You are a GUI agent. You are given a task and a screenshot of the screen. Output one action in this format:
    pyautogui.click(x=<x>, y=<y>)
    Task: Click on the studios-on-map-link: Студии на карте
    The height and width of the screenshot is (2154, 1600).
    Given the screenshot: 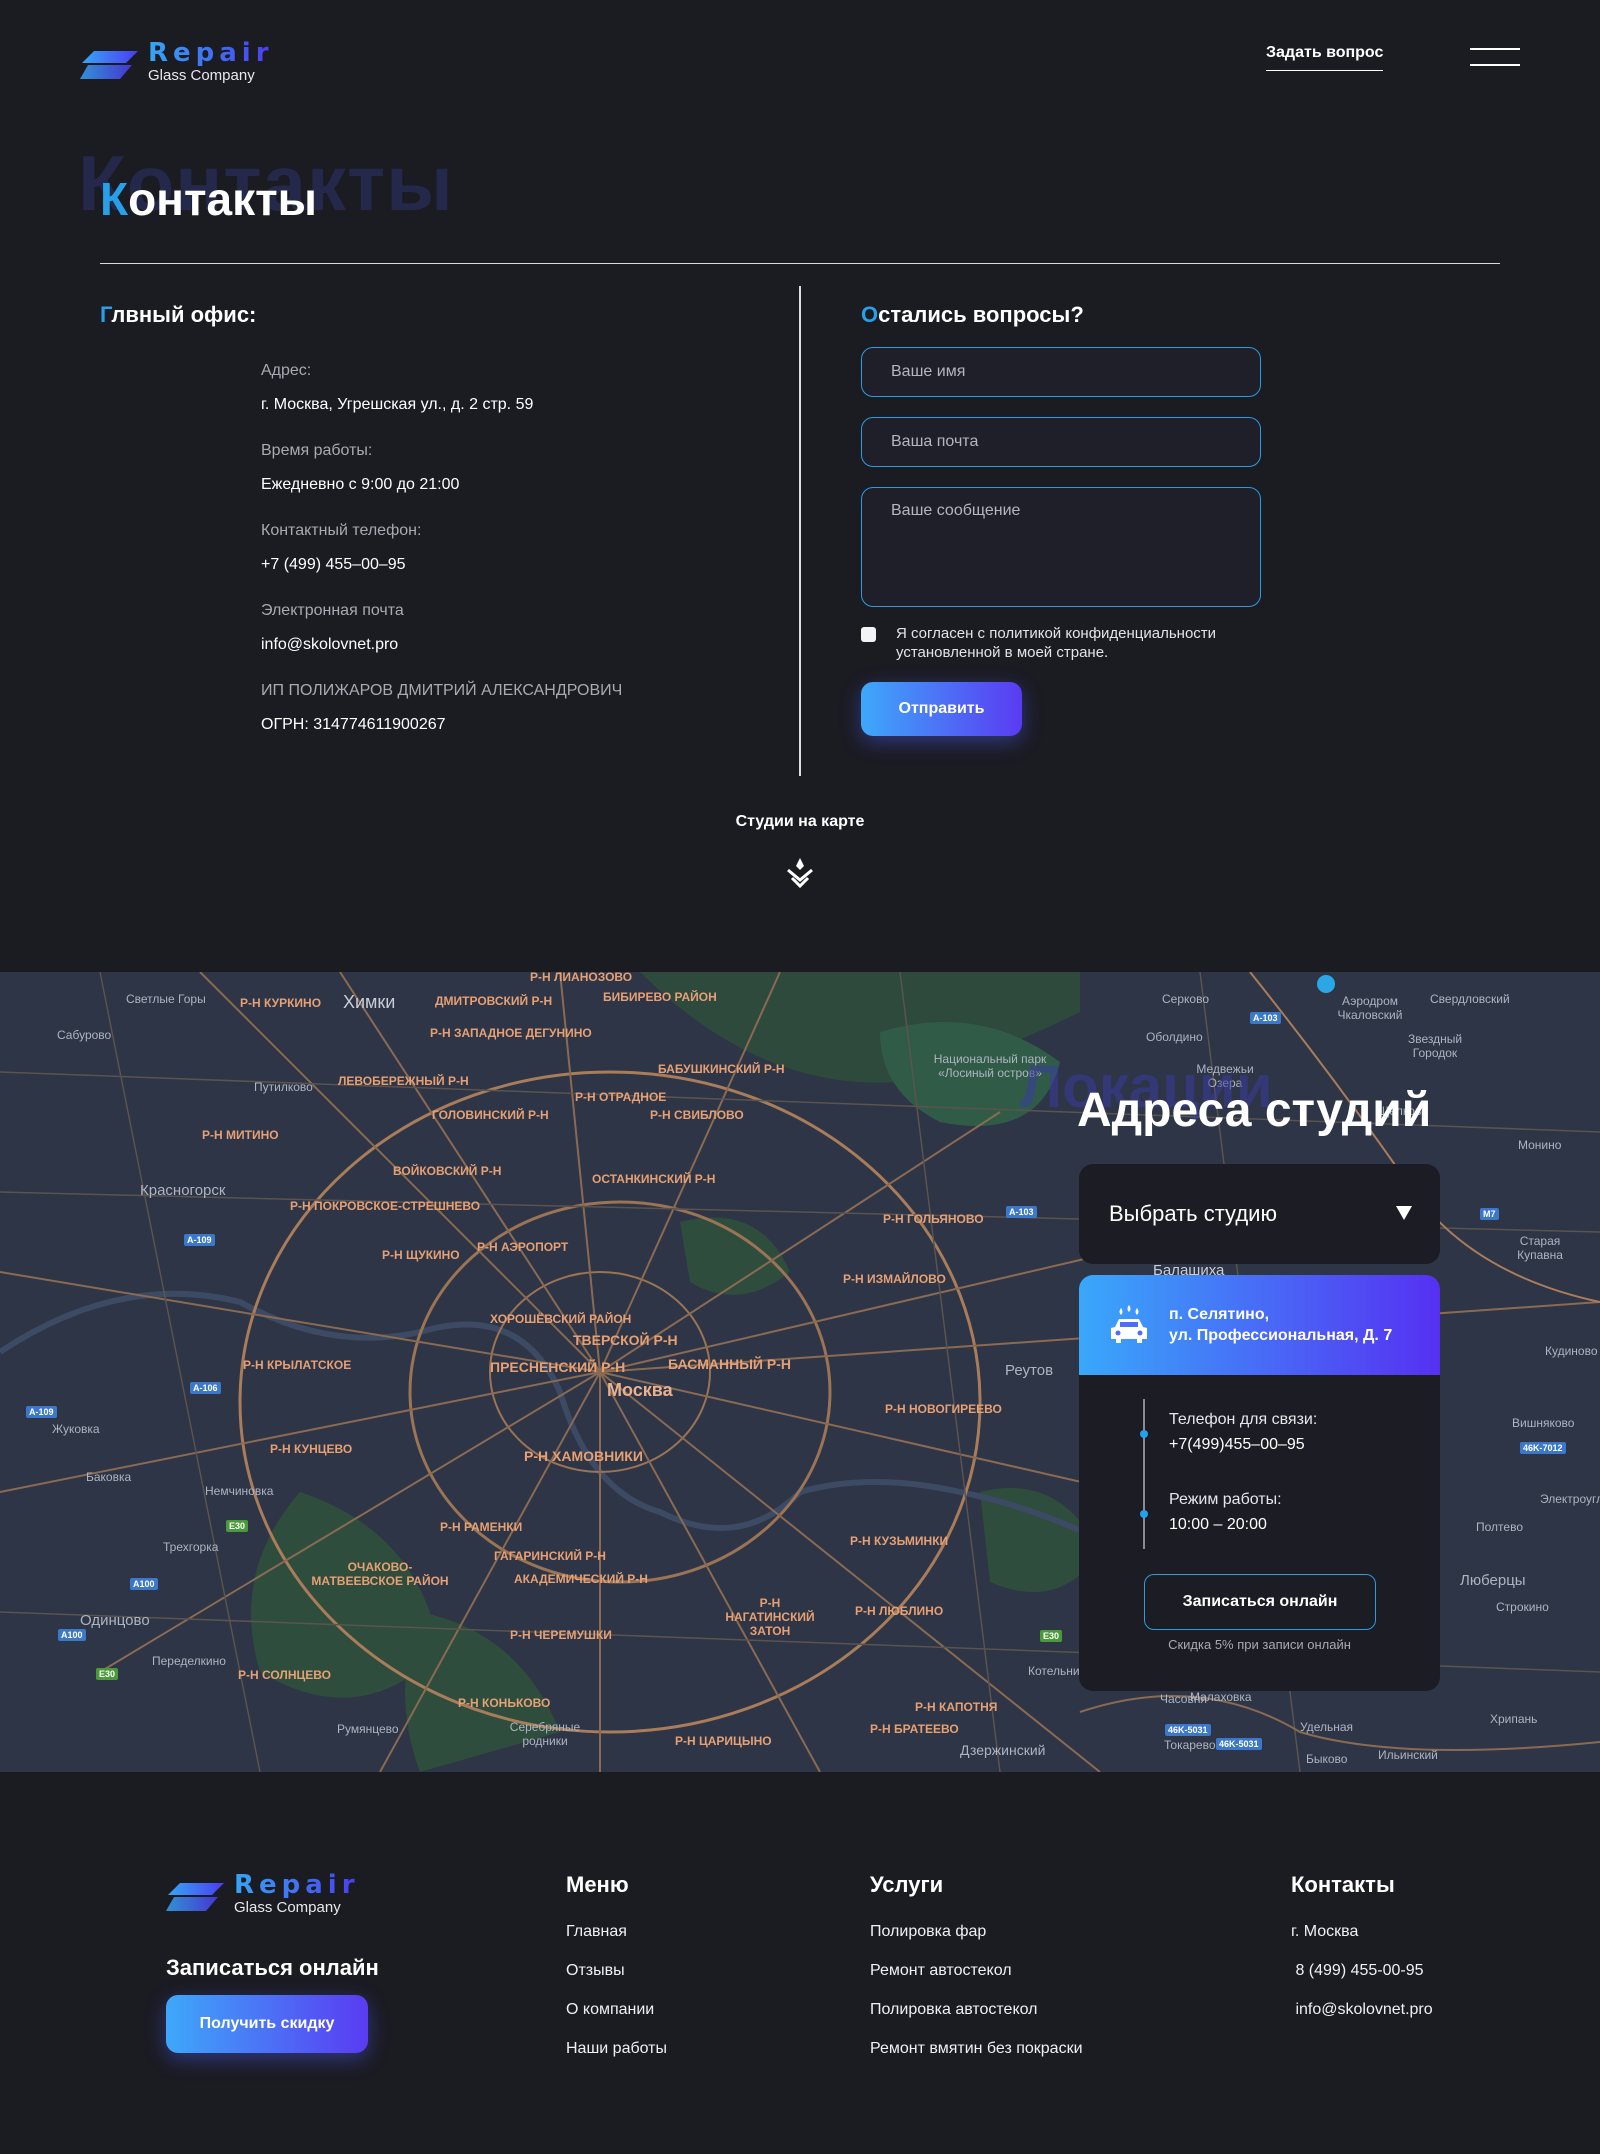 What is the action you would take?
    pyautogui.click(x=800, y=822)
    